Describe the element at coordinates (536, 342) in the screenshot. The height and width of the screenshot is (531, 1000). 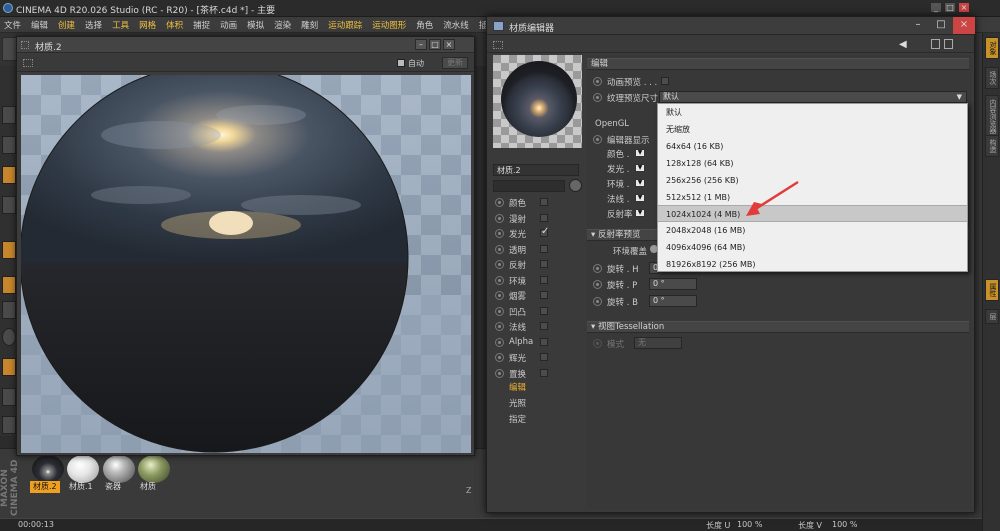
I see `channel-row: Alpha` at that location.